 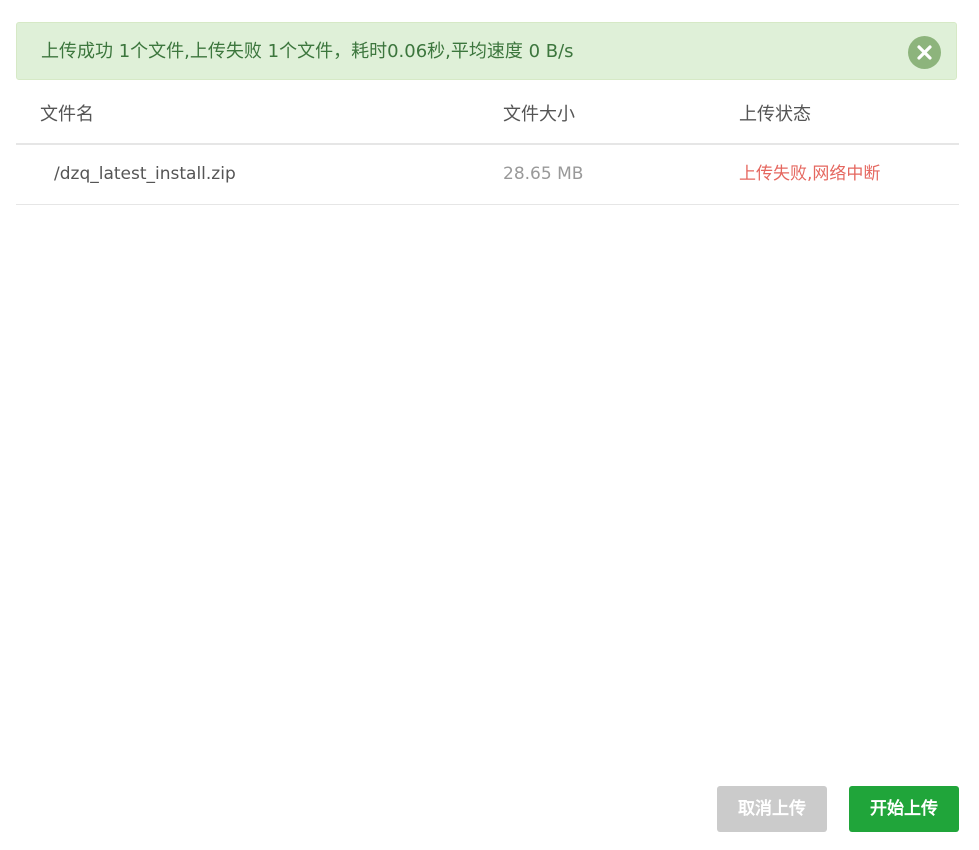 I want to click on upload-result-alert: 上传成功 1个文件,上传失败 1个文件，耗时0.06秒,平均速度 0 B/s, so click(x=486, y=51).